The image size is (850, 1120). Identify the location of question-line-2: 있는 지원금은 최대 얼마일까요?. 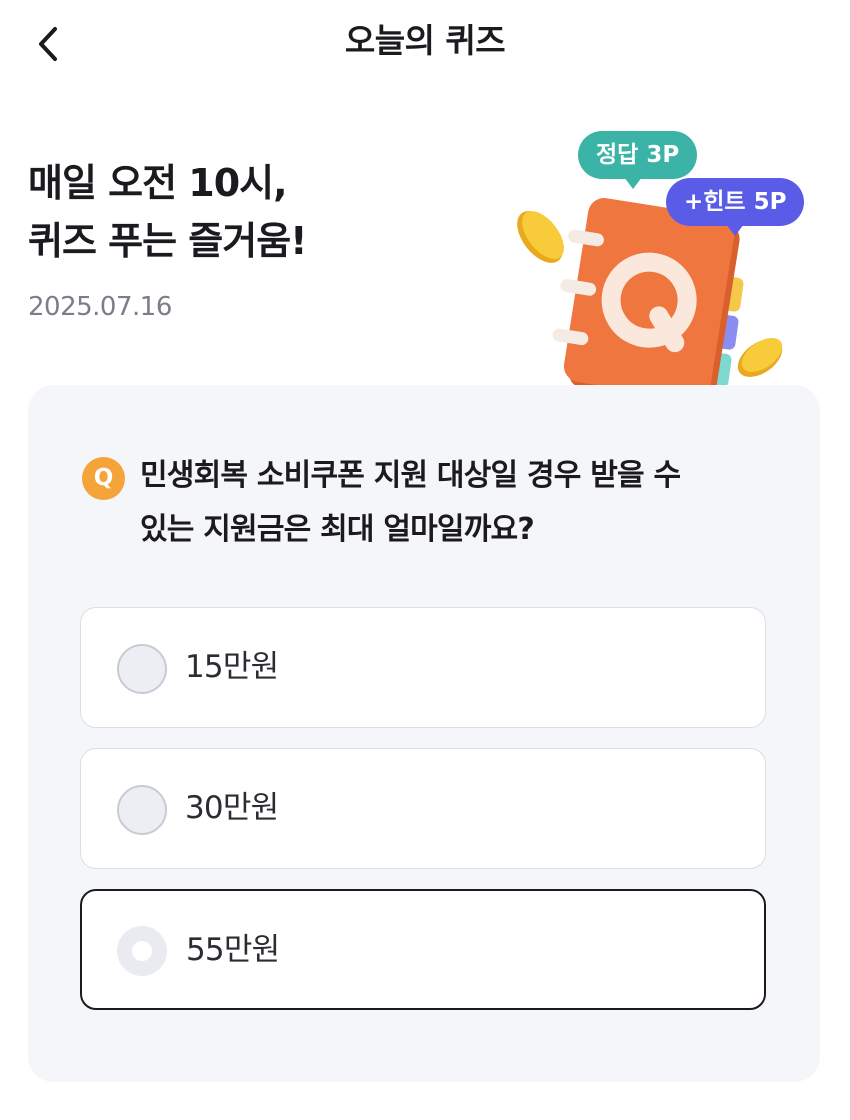
(337, 529).